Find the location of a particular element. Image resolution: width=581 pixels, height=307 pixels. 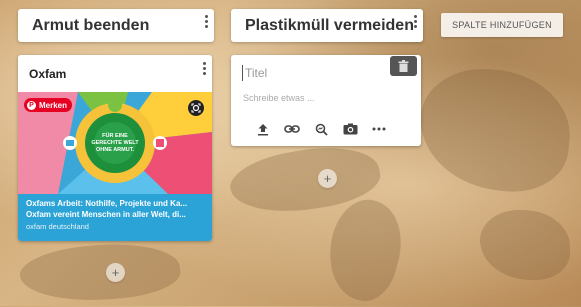

pinterest-save-button: P Merken is located at coordinates (48, 105).